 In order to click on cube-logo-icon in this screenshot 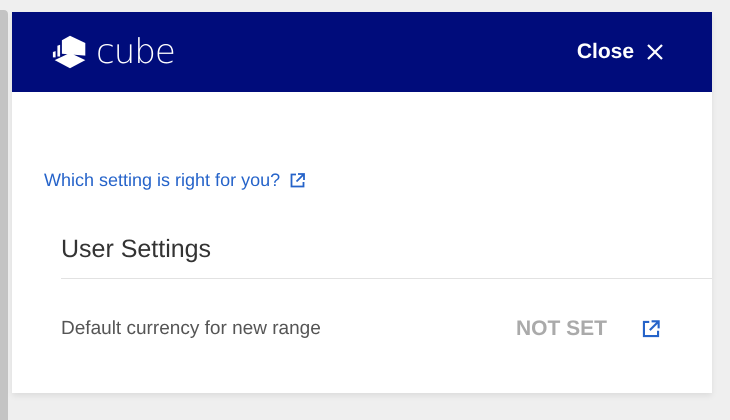, I will do `click(70, 52)`.